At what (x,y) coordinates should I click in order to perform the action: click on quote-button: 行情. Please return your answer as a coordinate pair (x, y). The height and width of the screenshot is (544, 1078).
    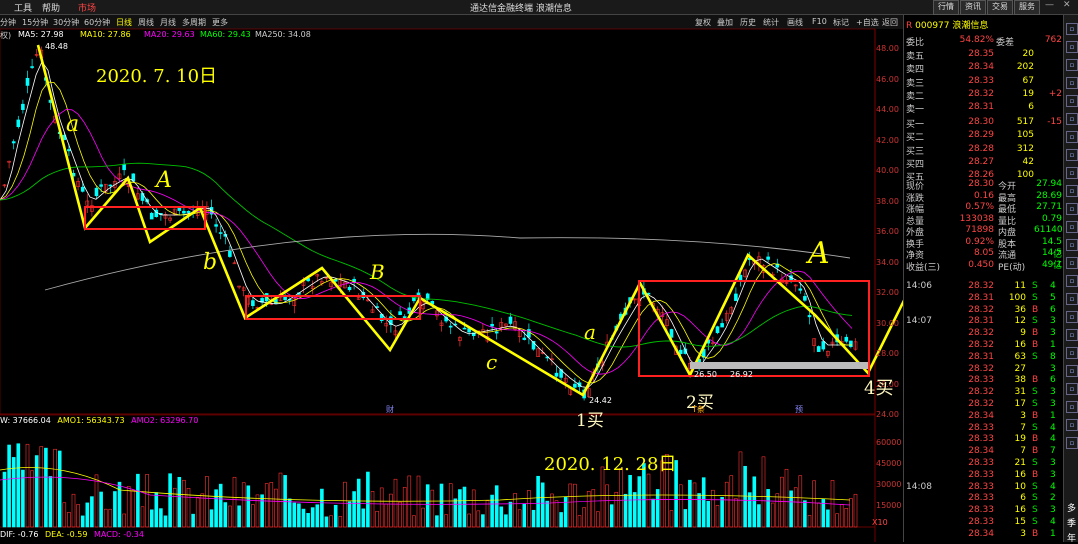
    Looking at the image, I should click on (946, 7).